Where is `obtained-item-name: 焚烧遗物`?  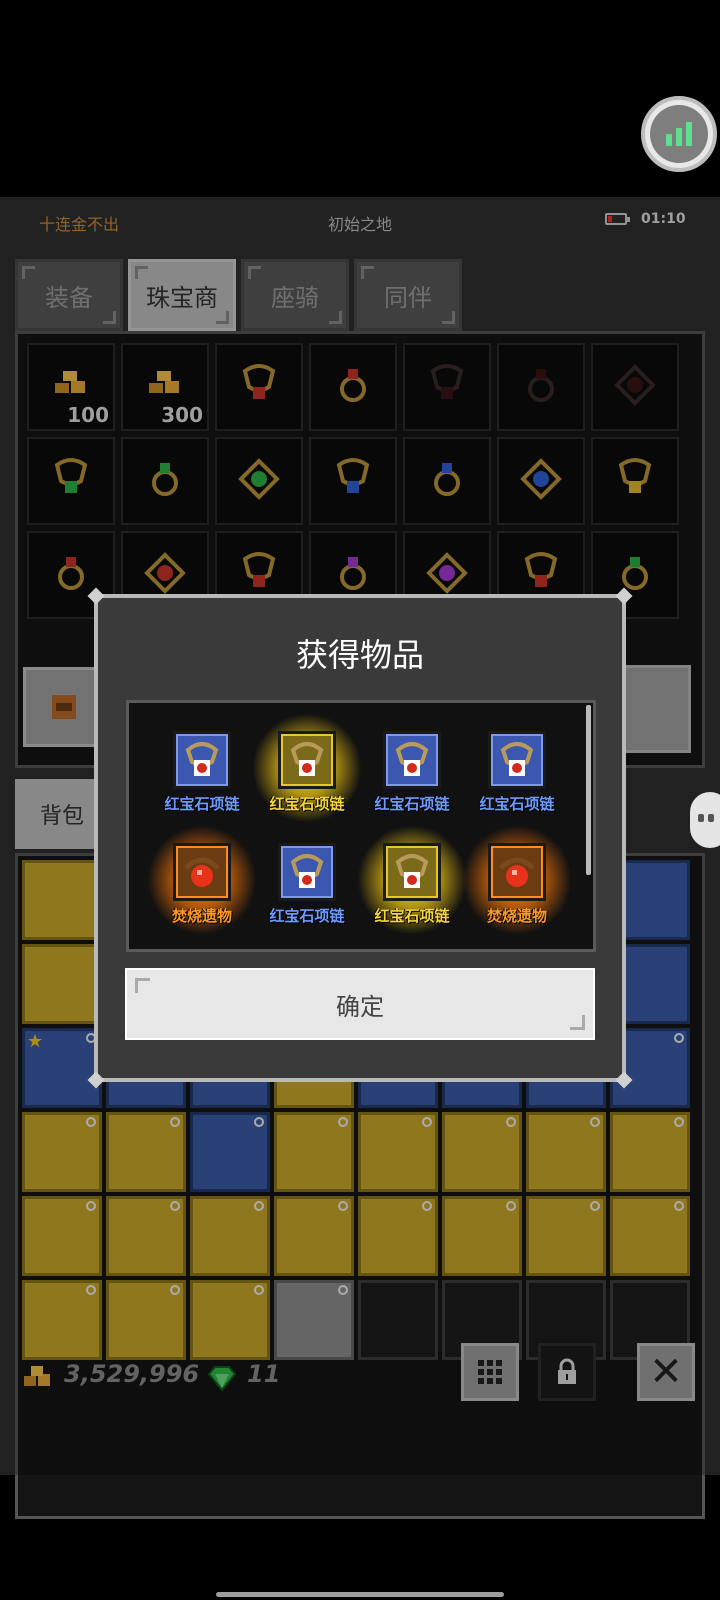
obtained-item-name: 焚烧遗物 is located at coordinates (516, 916).